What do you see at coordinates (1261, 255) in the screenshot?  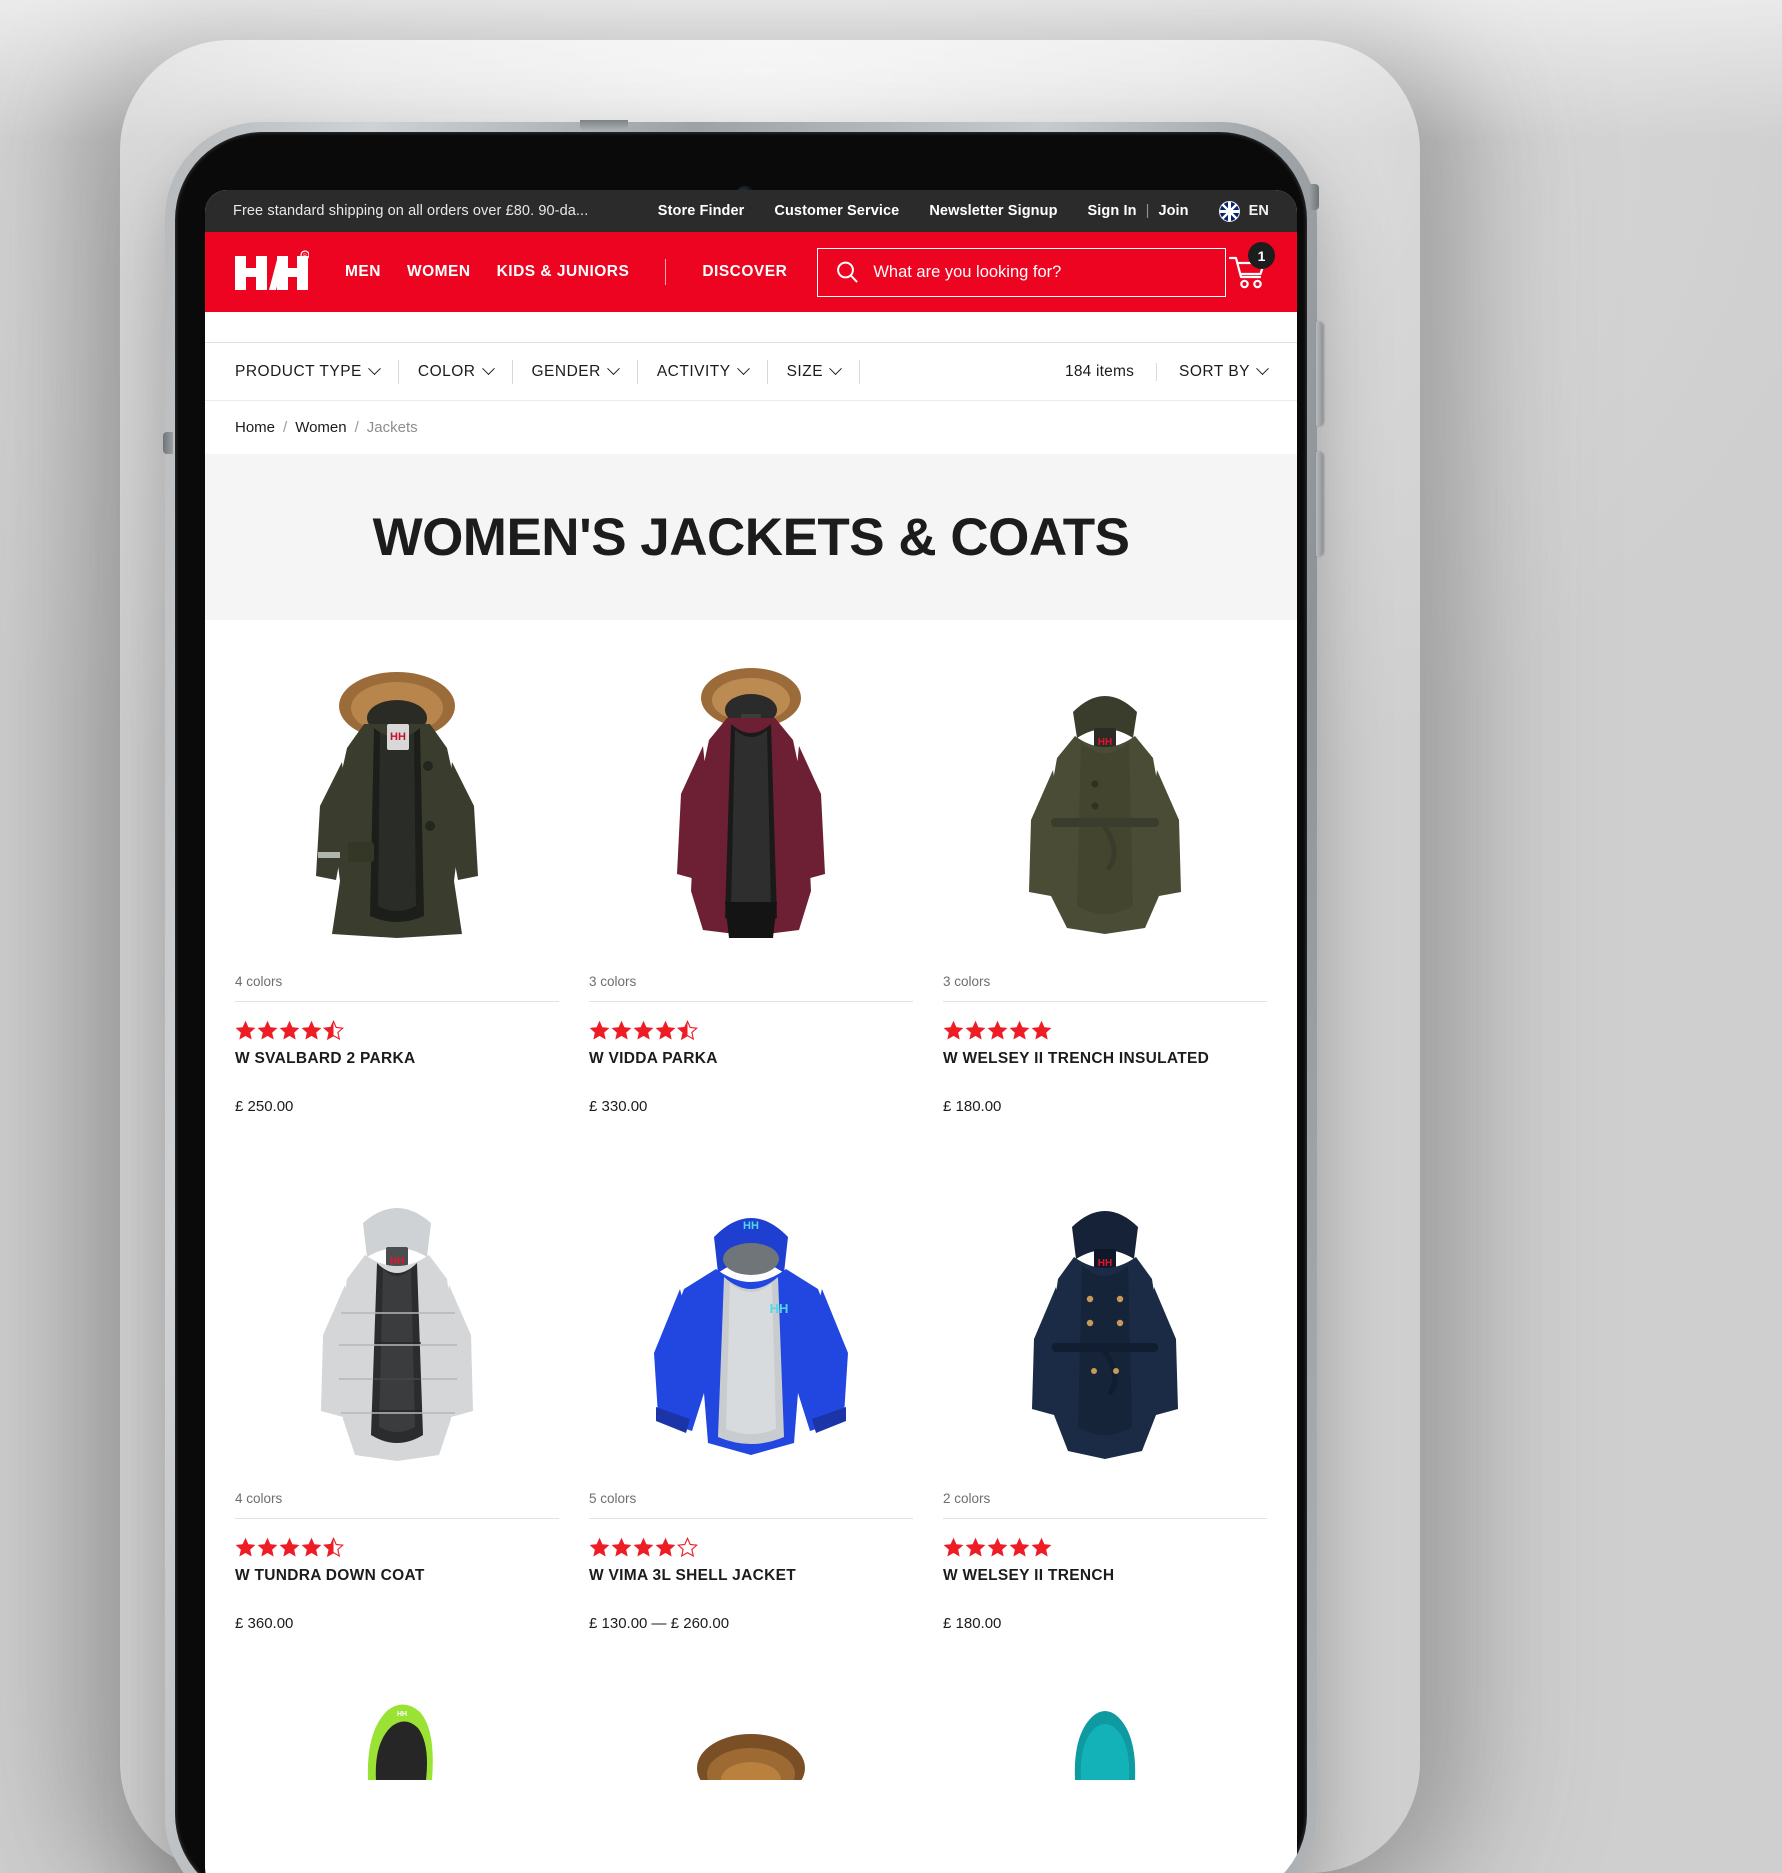 I see `cart-count-badge: 1` at bounding box center [1261, 255].